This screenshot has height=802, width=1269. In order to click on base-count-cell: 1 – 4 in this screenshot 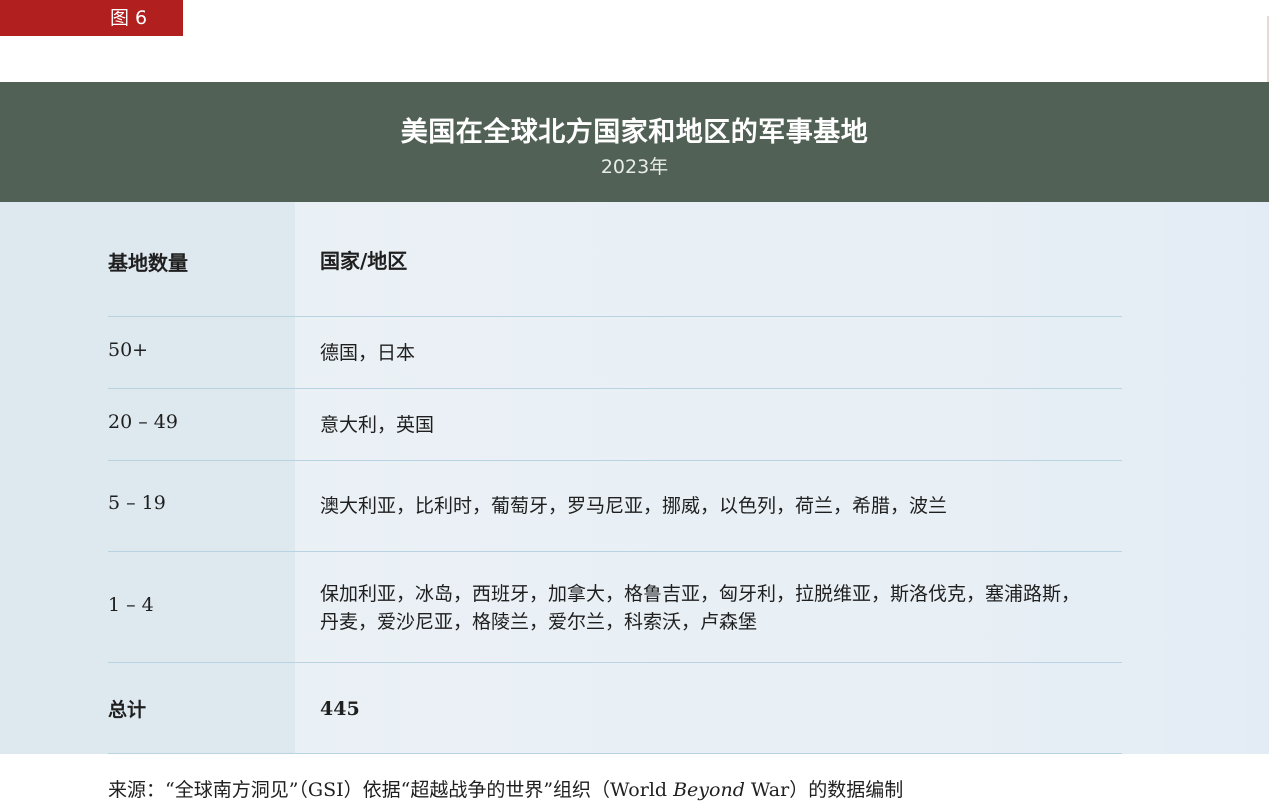, I will do `click(131, 605)`.